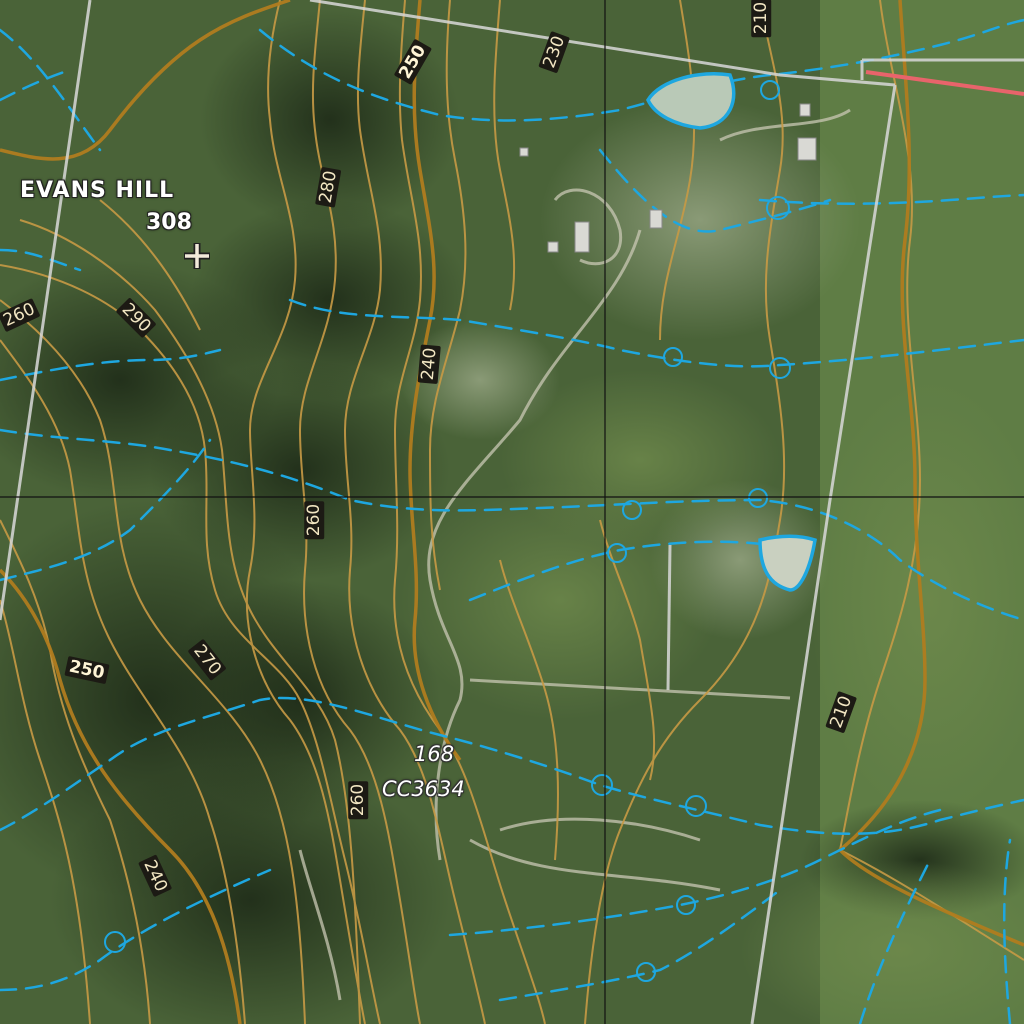 The image size is (1024, 1024). I want to click on contour-label: 240, so click(429, 364).